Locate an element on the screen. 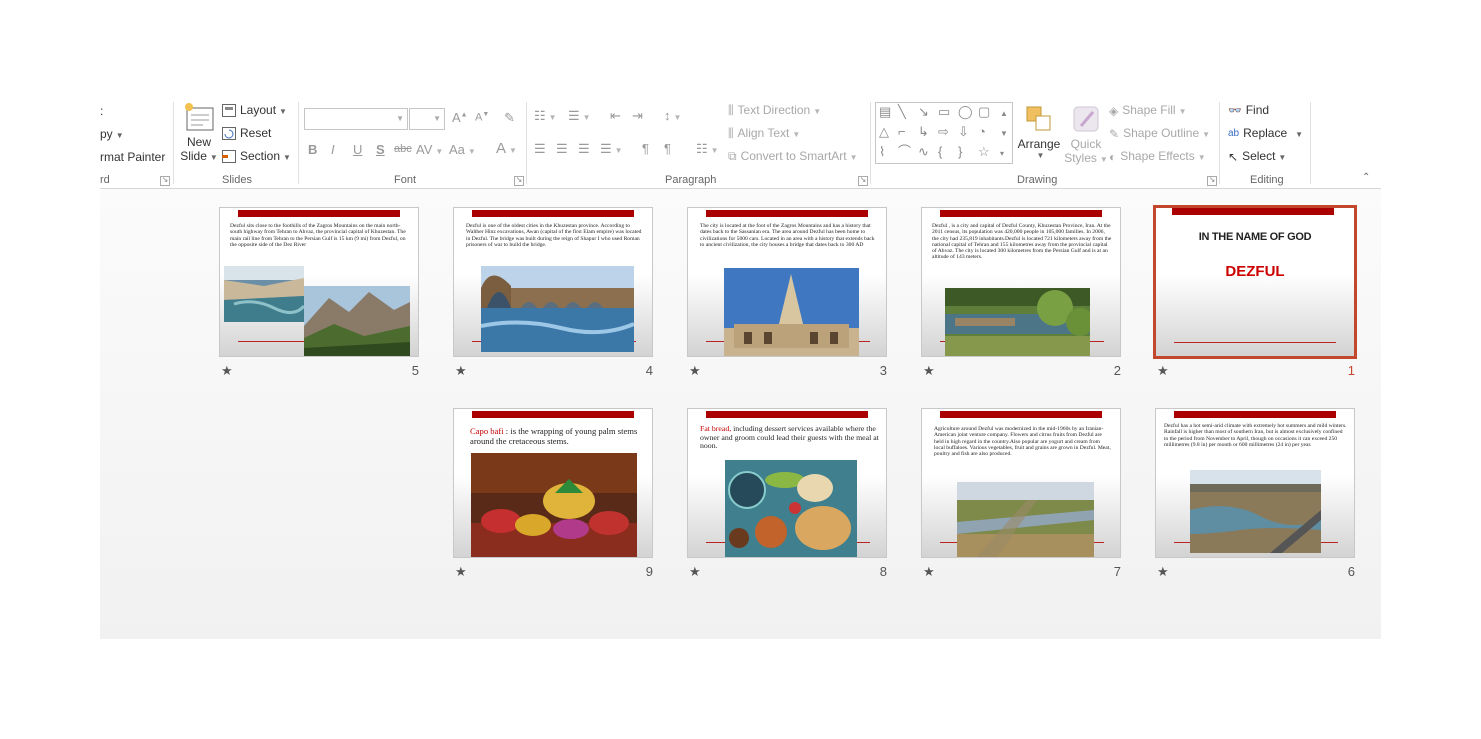 The image size is (1481, 739). shape-effects-button: ◐ Shape Effects ▼ is located at coordinates (1157, 156).